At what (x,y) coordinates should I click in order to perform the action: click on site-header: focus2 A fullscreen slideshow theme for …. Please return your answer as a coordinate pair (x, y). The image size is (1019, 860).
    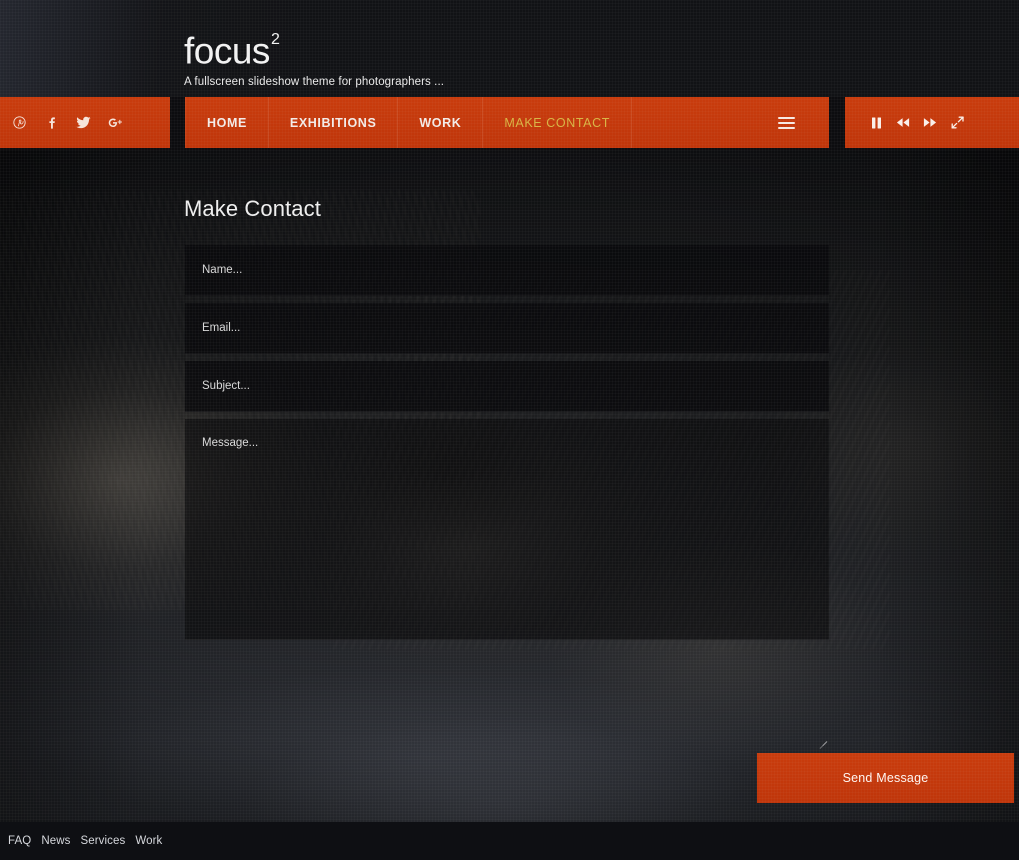
    Looking at the image, I should click on (509, 48).